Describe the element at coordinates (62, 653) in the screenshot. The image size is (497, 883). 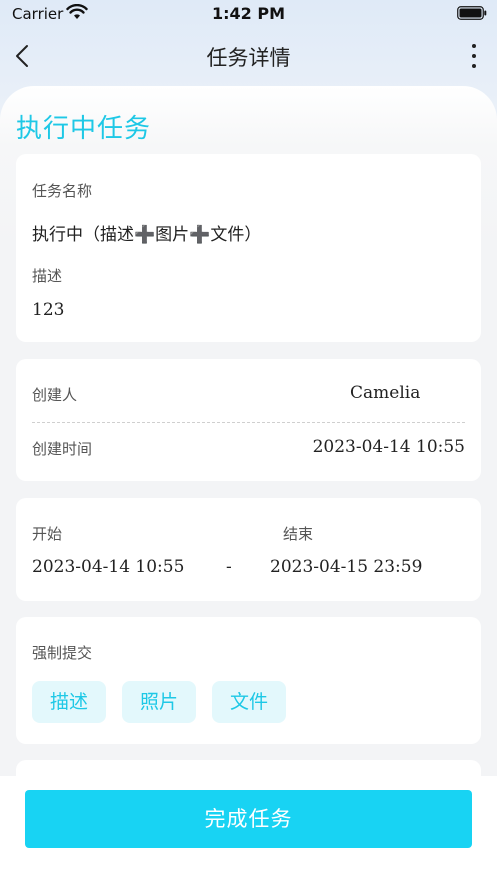
I see `mandatory-submit-label: 强制提交` at that location.